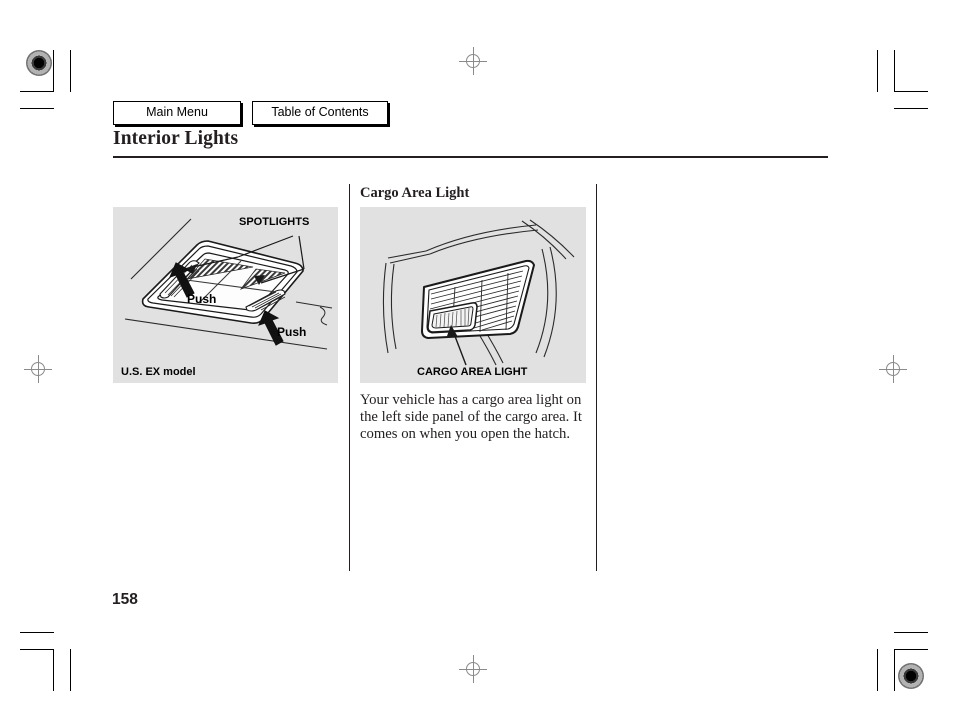  Describe the element at coordinates (911, 91) in the screenshot. I see `crop-mark-top-right-horizontal-inner` at that location.